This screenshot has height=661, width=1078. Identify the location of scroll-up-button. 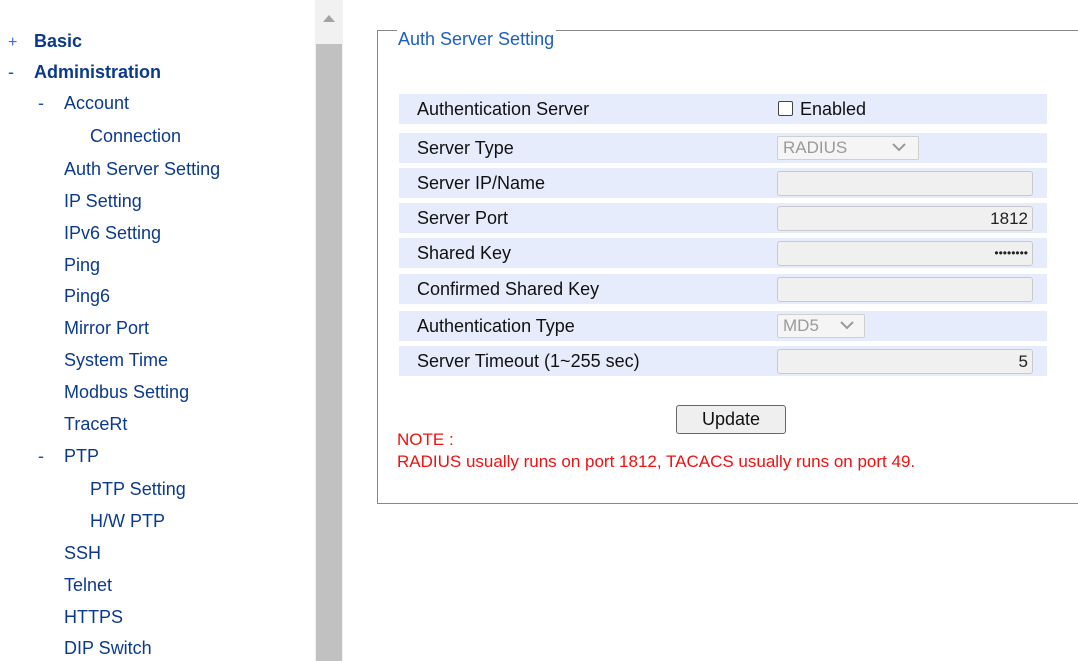
(329, 20).